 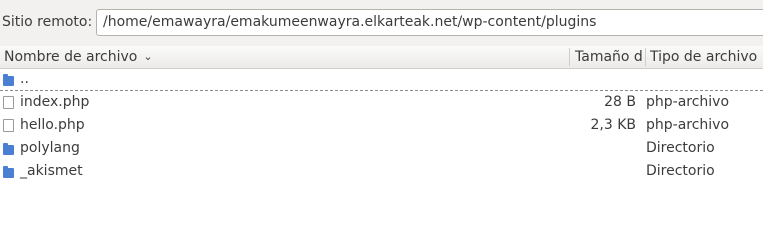 I want to click on file-size: 2,3 KB, so click(x=613, y=125).